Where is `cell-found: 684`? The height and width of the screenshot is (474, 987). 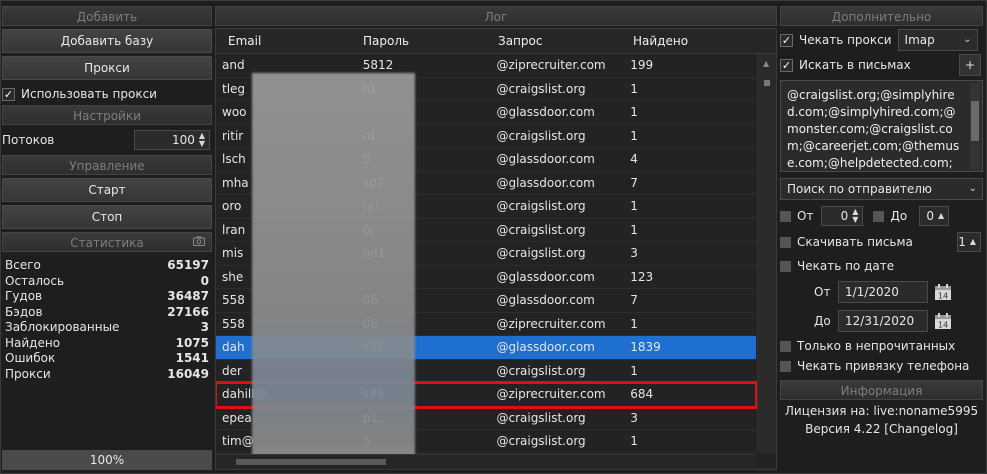
cell-found: 684 is located at coordinates (642, 394).